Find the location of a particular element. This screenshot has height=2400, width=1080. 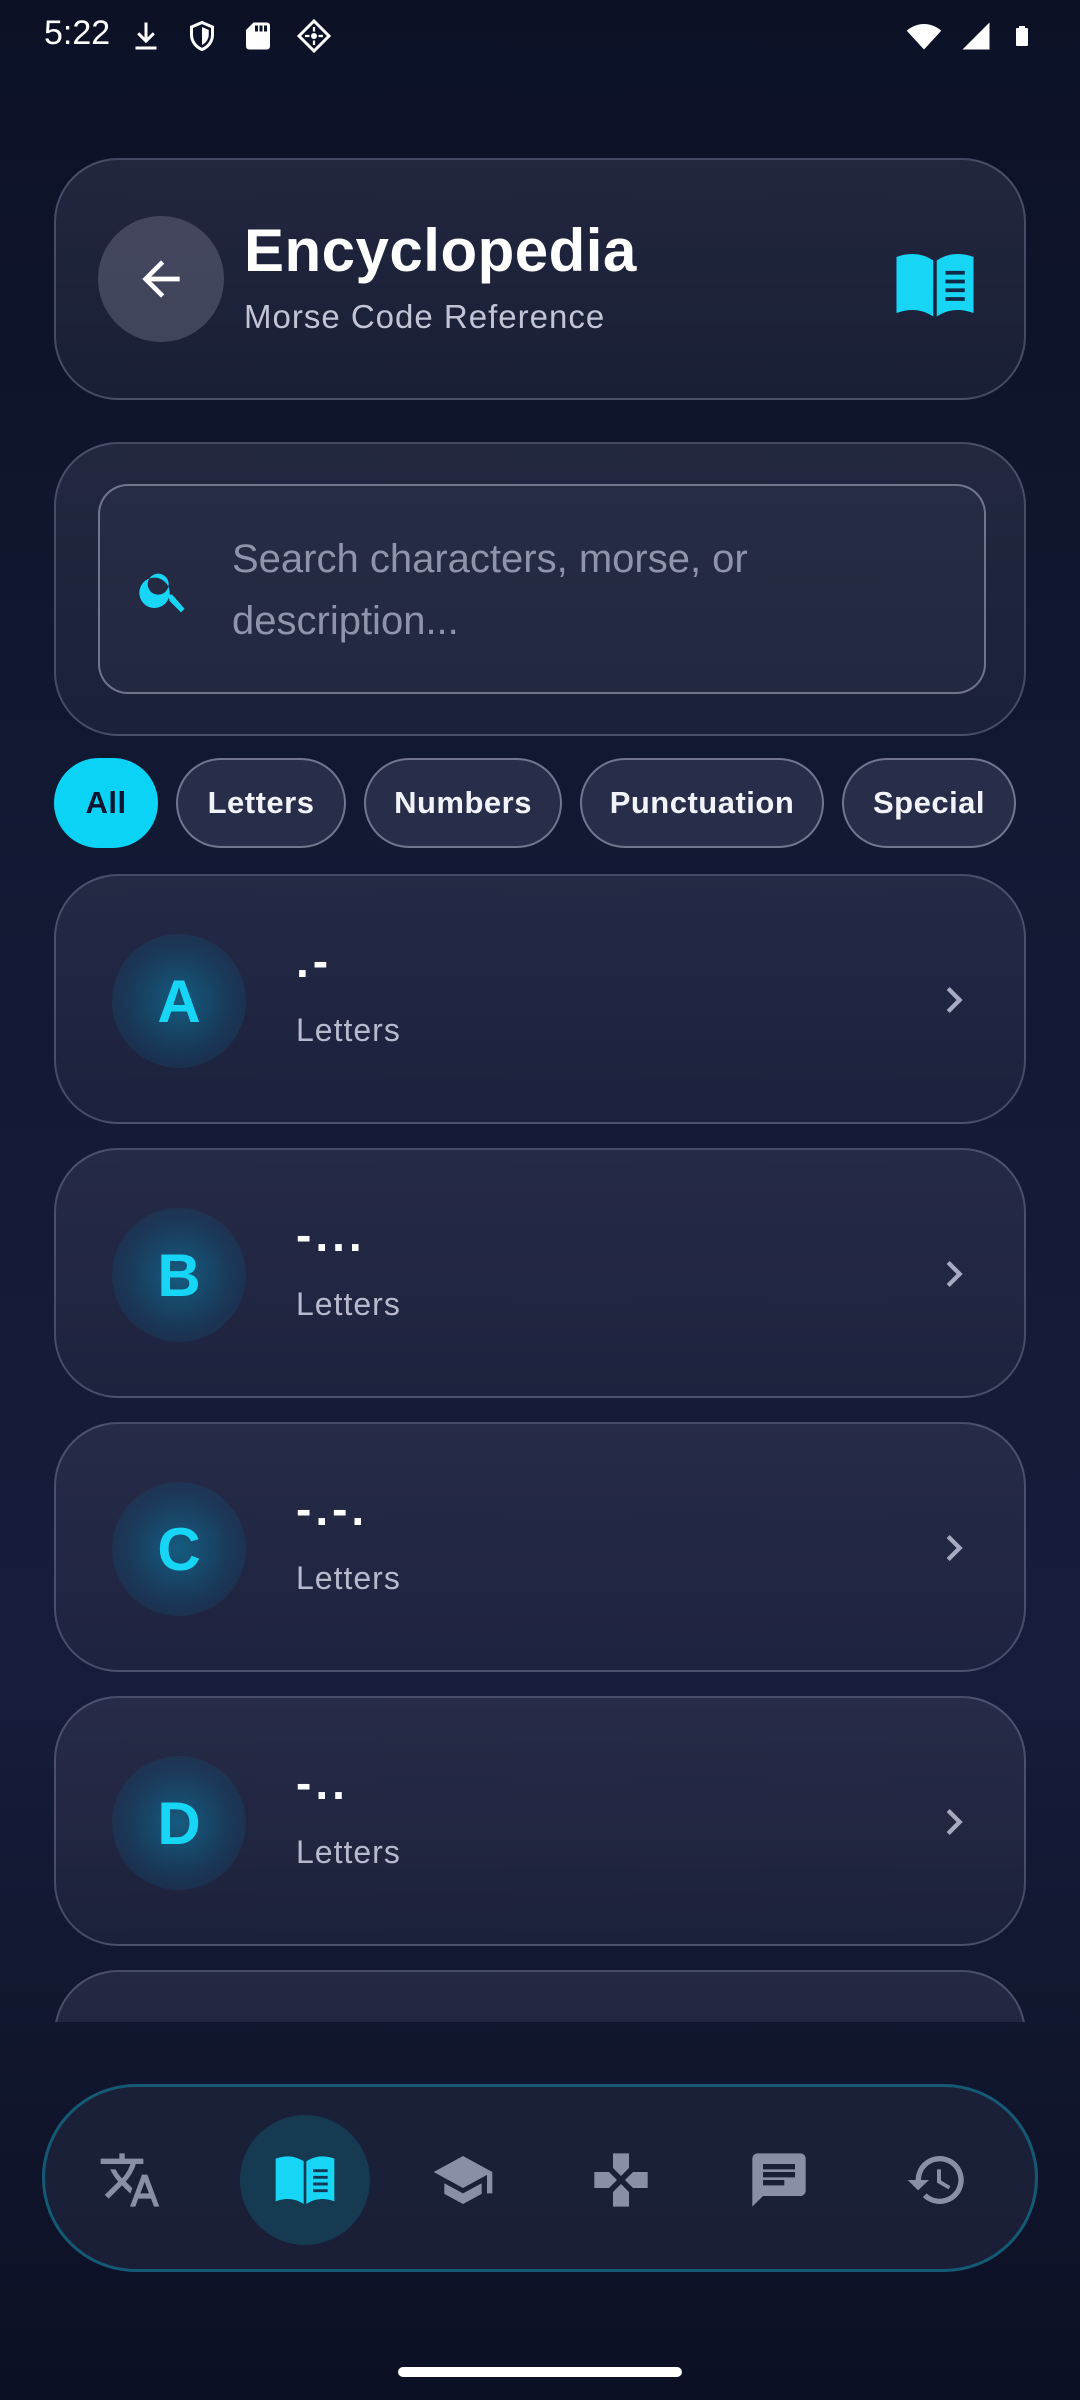

history-icon is located at coordinates (935, 2180).